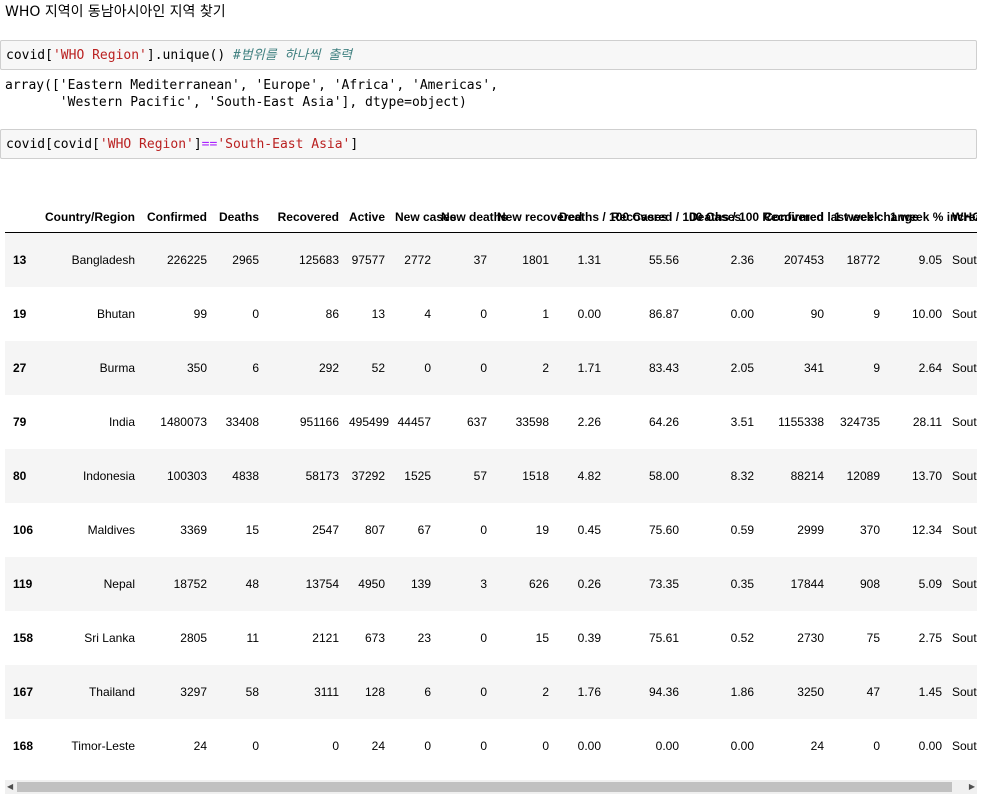  I want to click on horizontal-scrollbar: ◀ ▶, so click(491, 787).